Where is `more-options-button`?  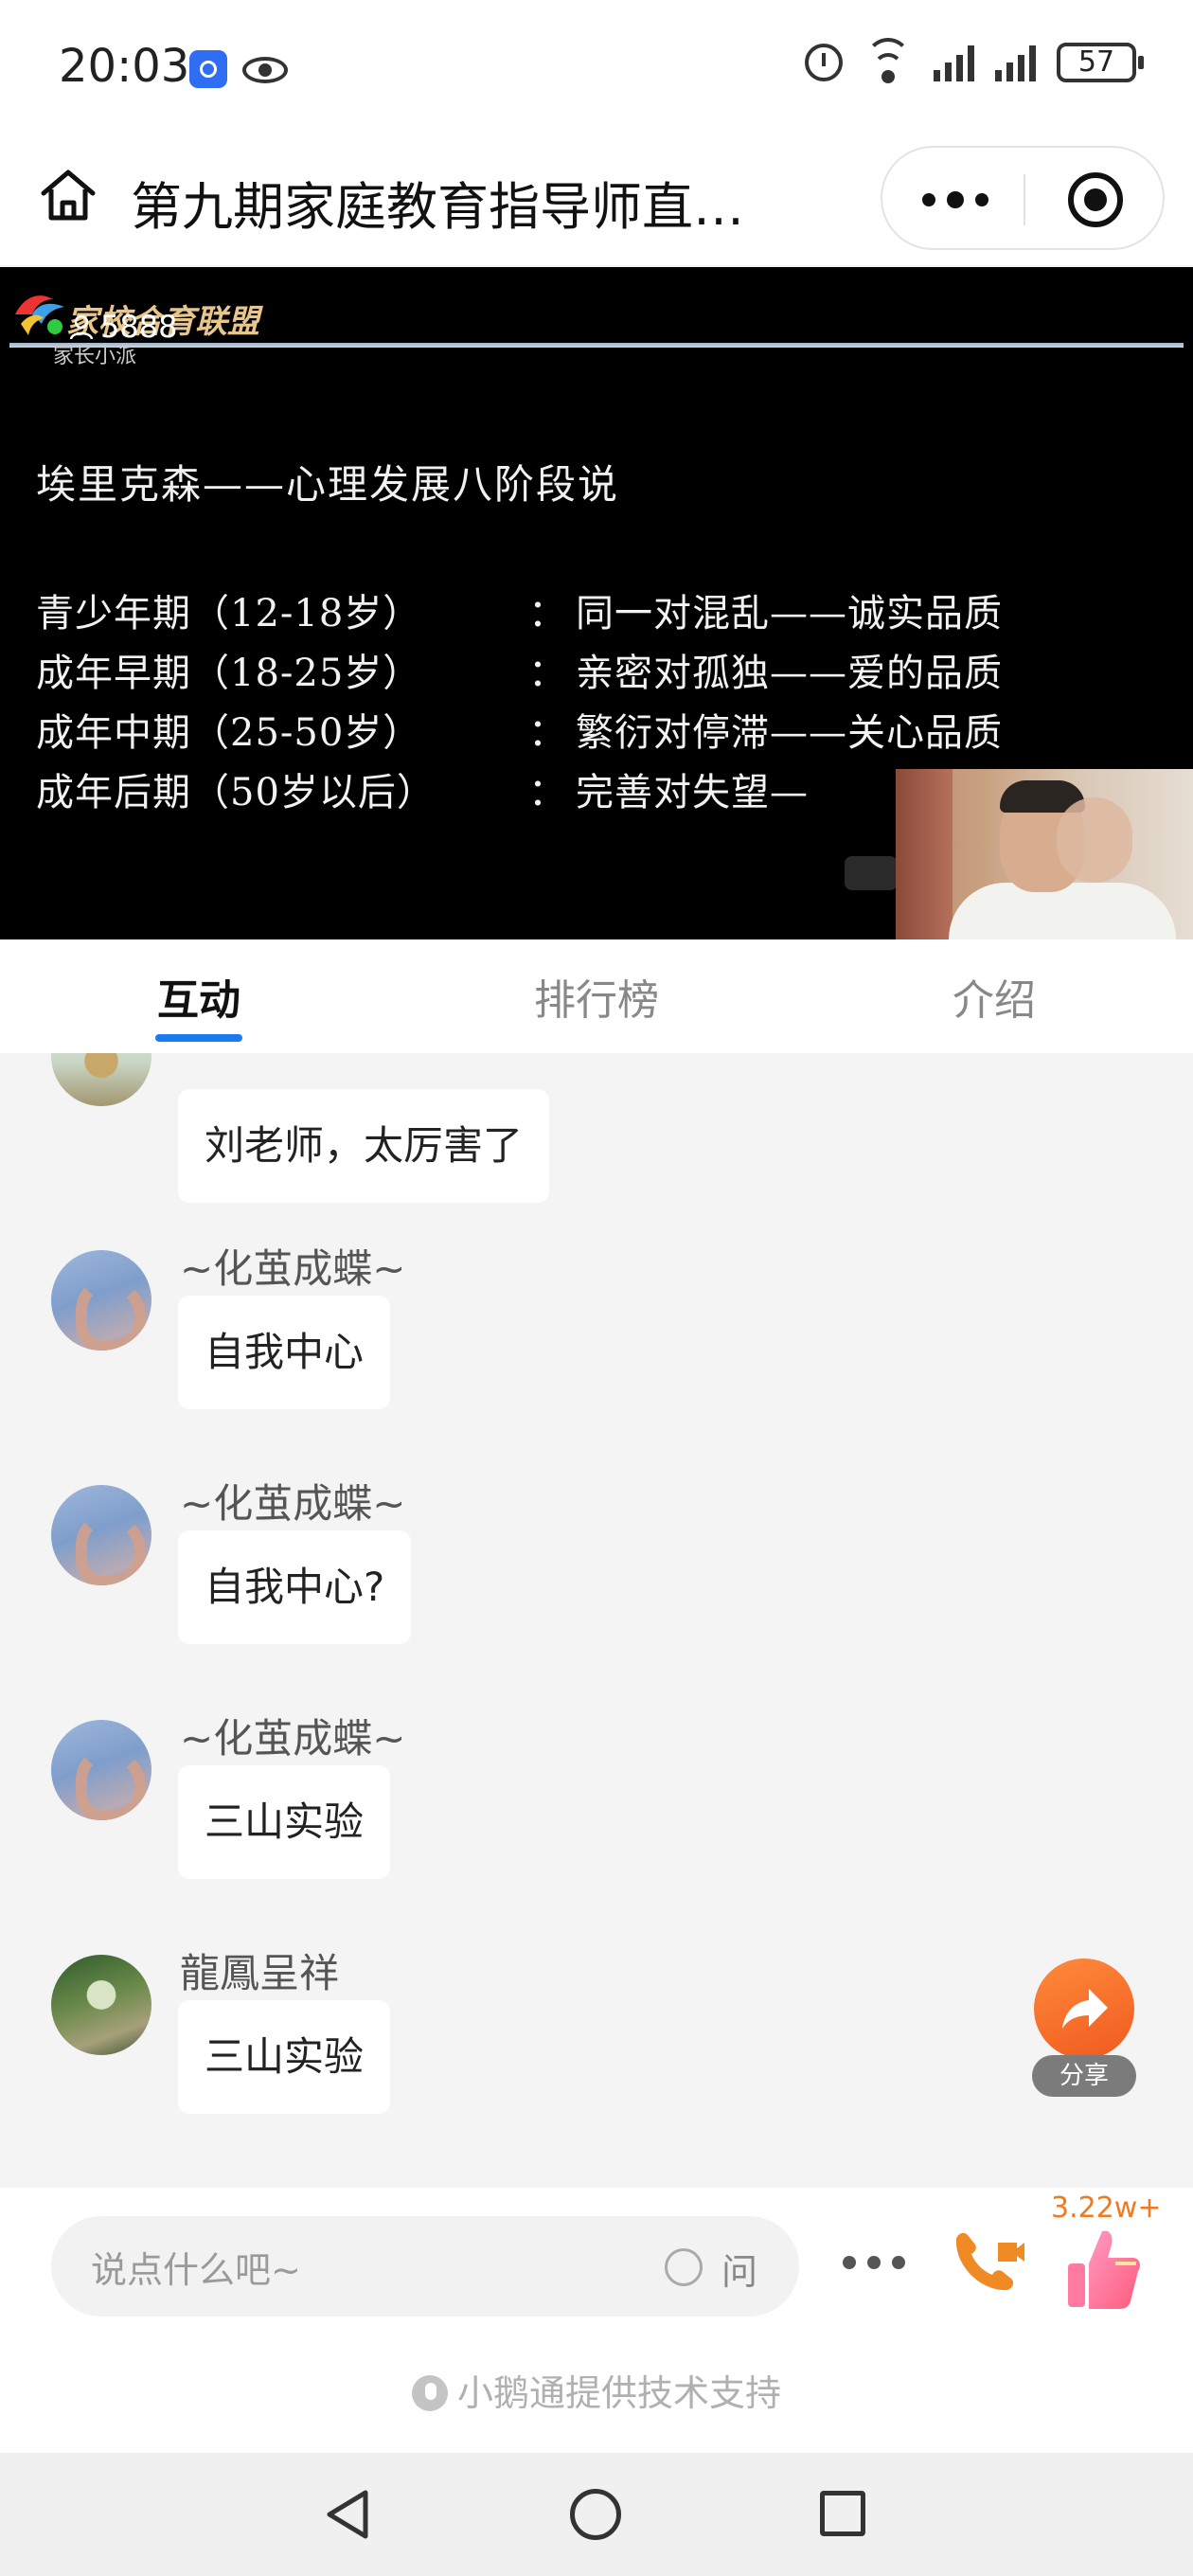
more-options-button is located at coordinates (955, 200).